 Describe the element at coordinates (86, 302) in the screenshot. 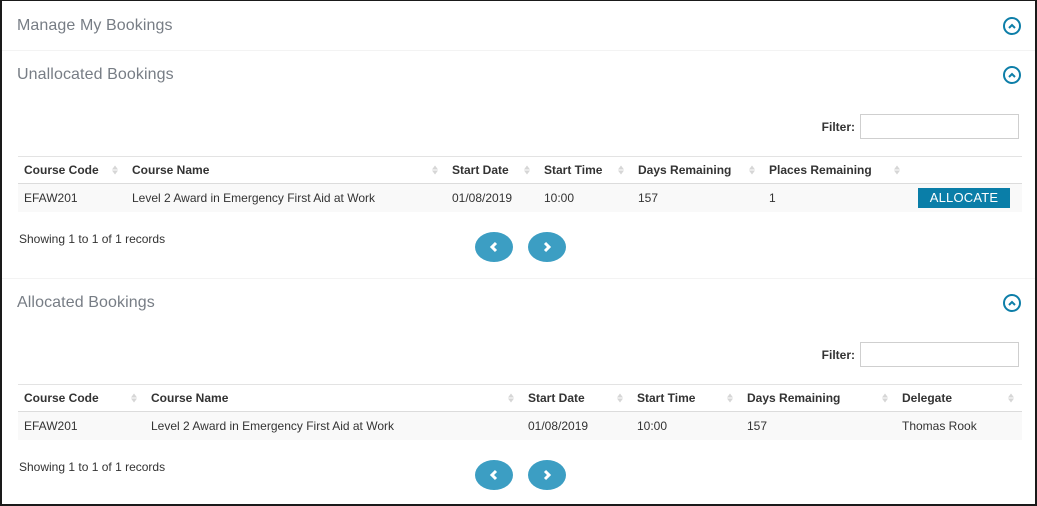

I see `allocated-bookings-title: Allocated Bookings` at that location.